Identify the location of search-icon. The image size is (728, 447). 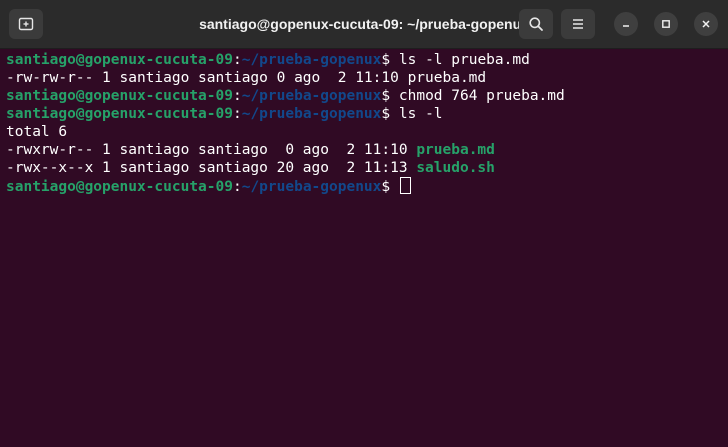
(536, 24).